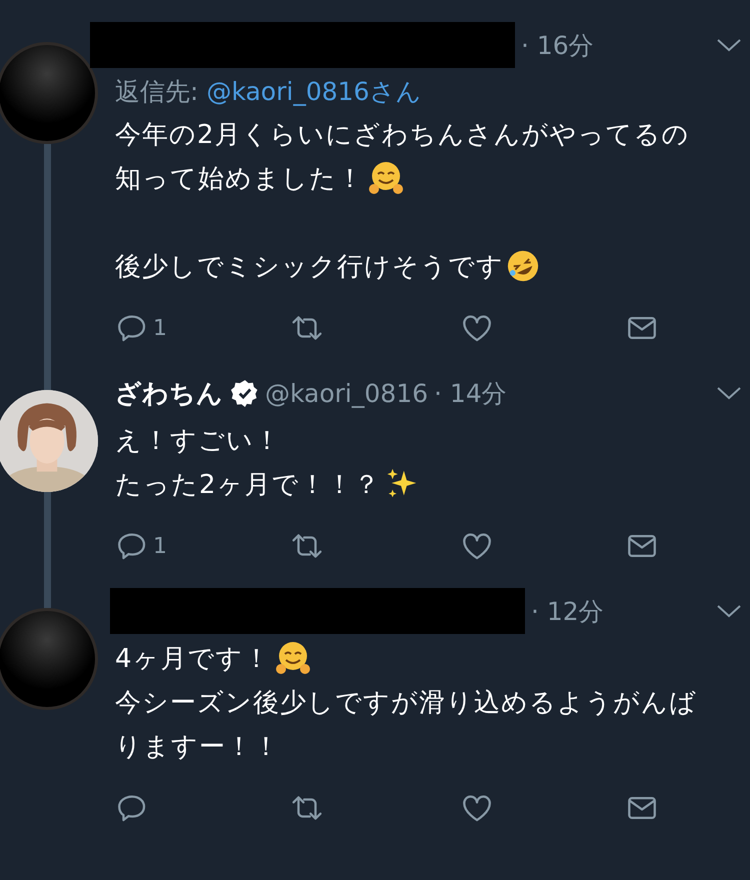 The width and height of the screenshot is (750, 880). I want to click on laughing-icon, so click(523, 266).